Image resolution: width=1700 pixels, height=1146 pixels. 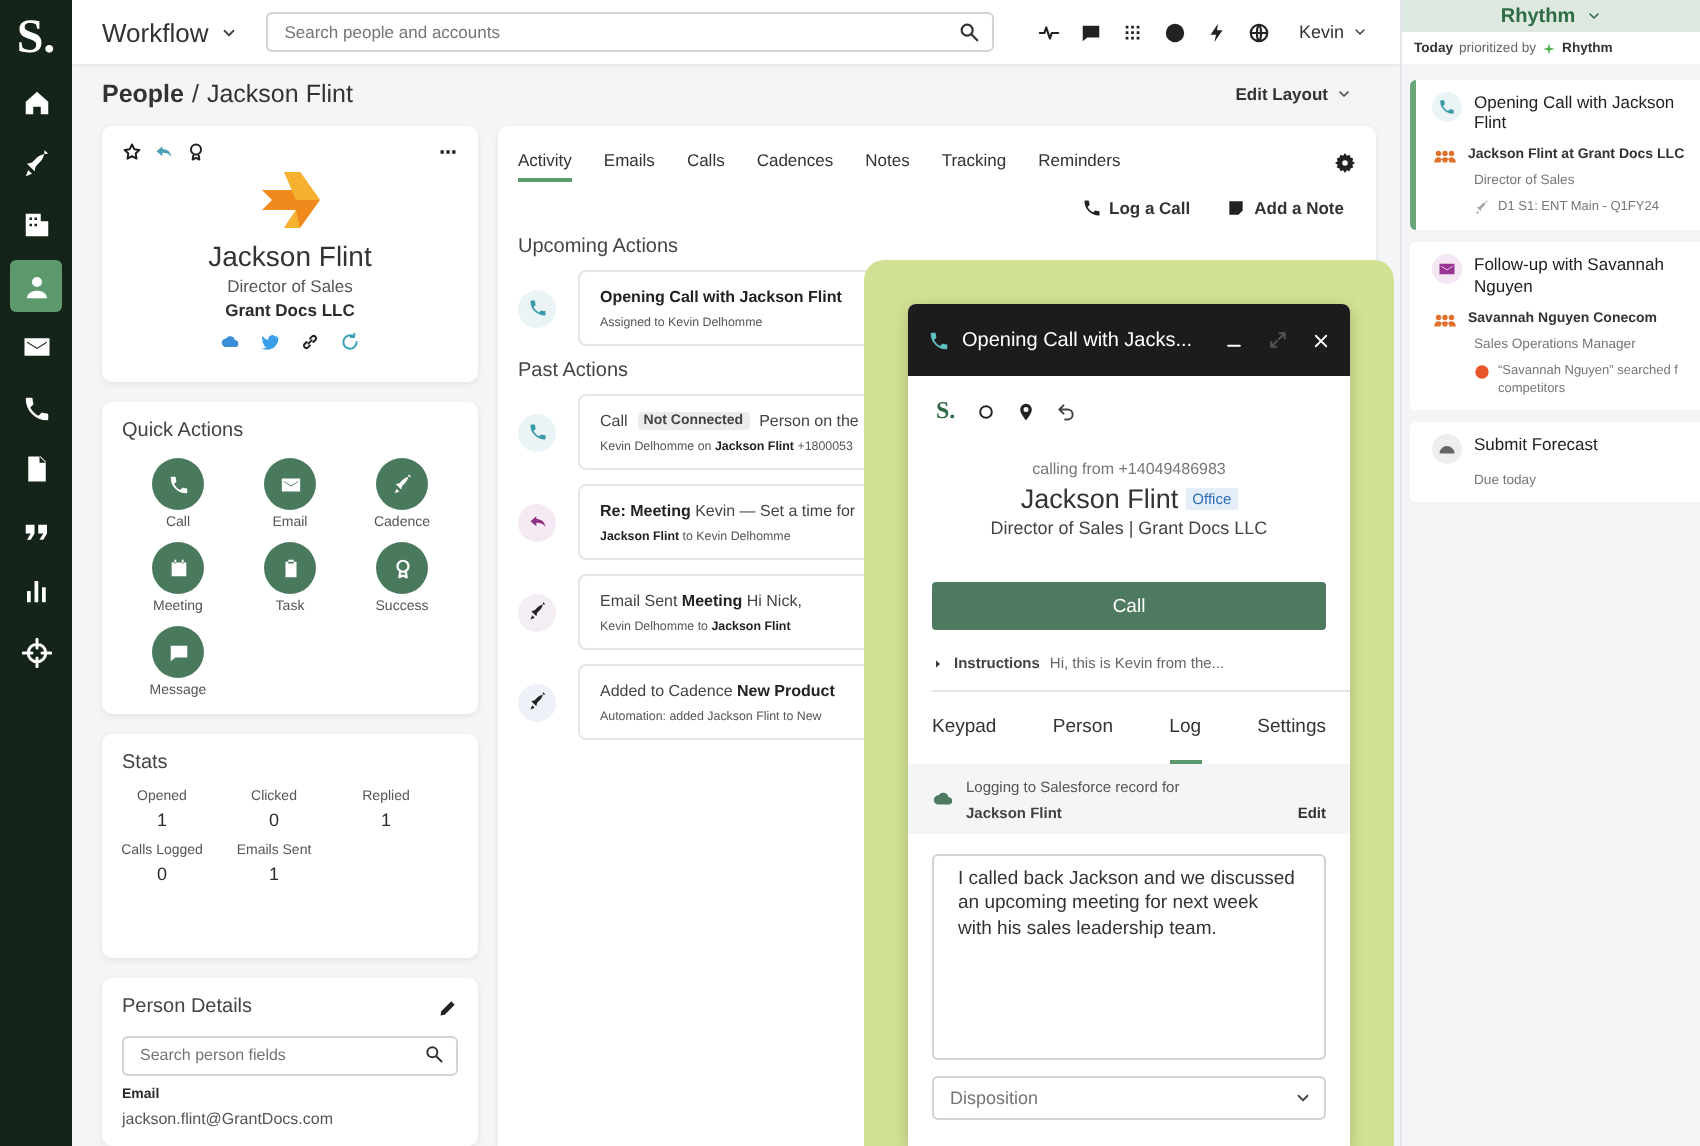 I want to click on card-title: Stats, so click(x=146, y=763).